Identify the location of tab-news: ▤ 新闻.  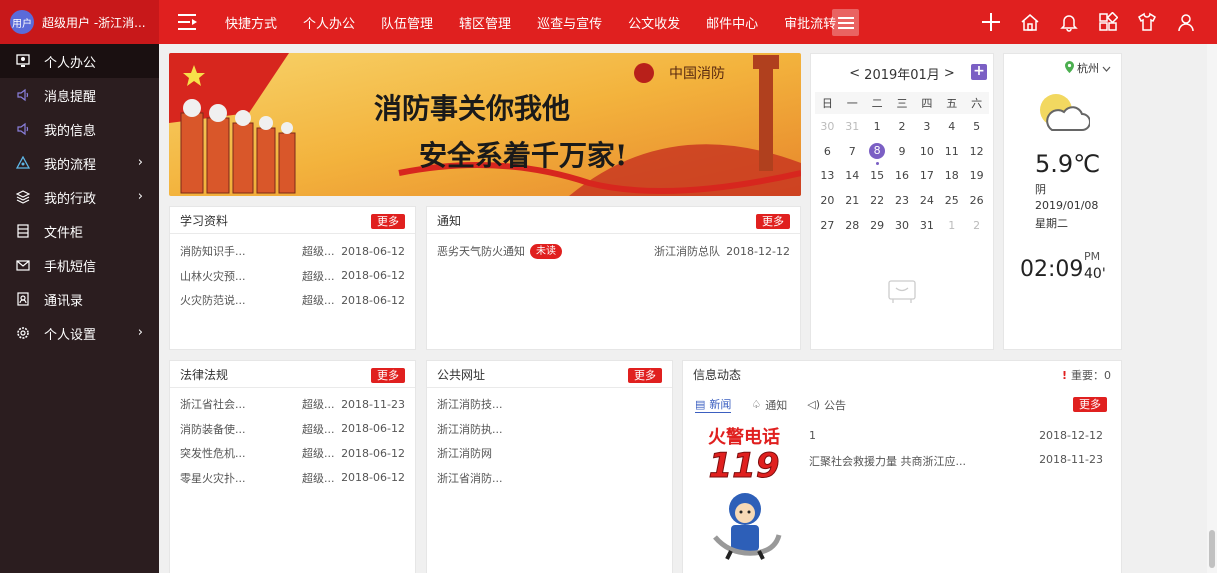
(713, 404).